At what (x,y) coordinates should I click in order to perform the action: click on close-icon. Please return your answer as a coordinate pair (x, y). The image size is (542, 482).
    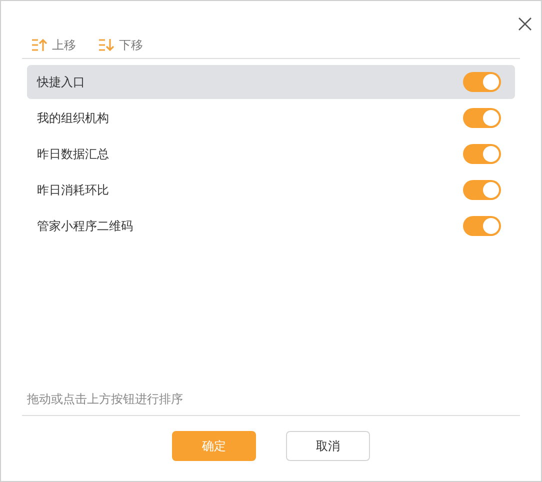
    Looking at the image, I should click on (525, 24).